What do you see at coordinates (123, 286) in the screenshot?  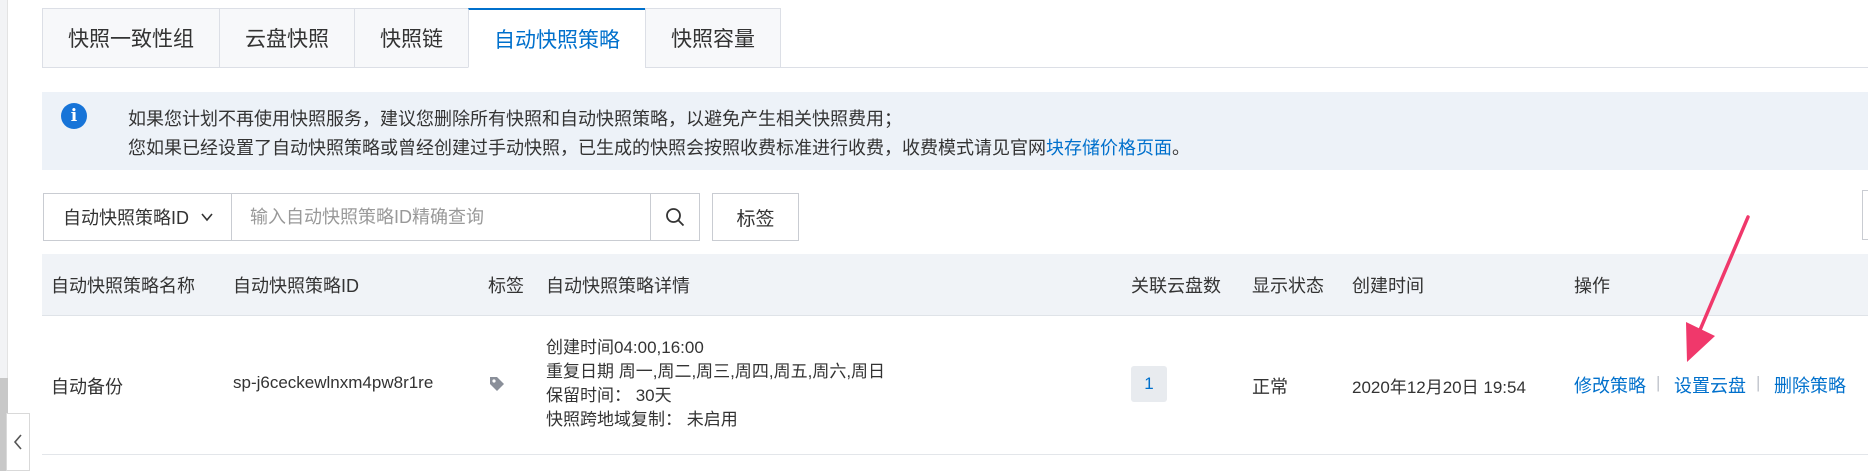 I see `header-policy-name: 自动快照策略名称` at bounding box center [123, 286].